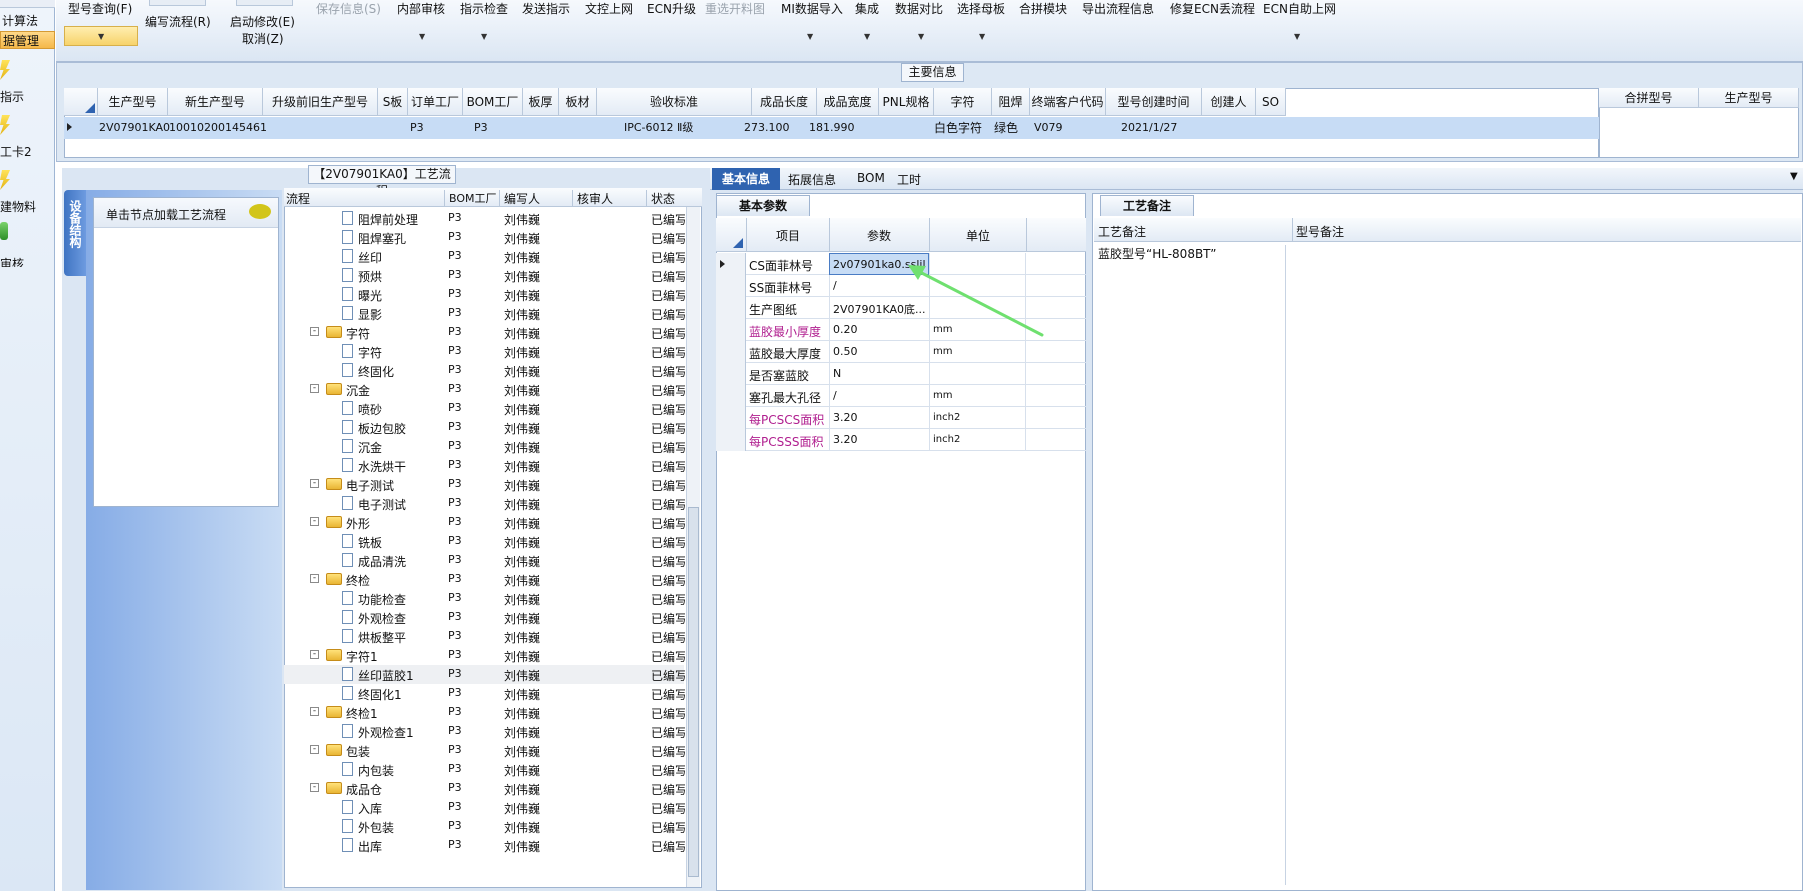  What do you see at coordinates (484, 655) in the screenshot?
I see `tree-row: - 字符1 P3 刘伟巍 已编写` at bounding box center [484, 655].